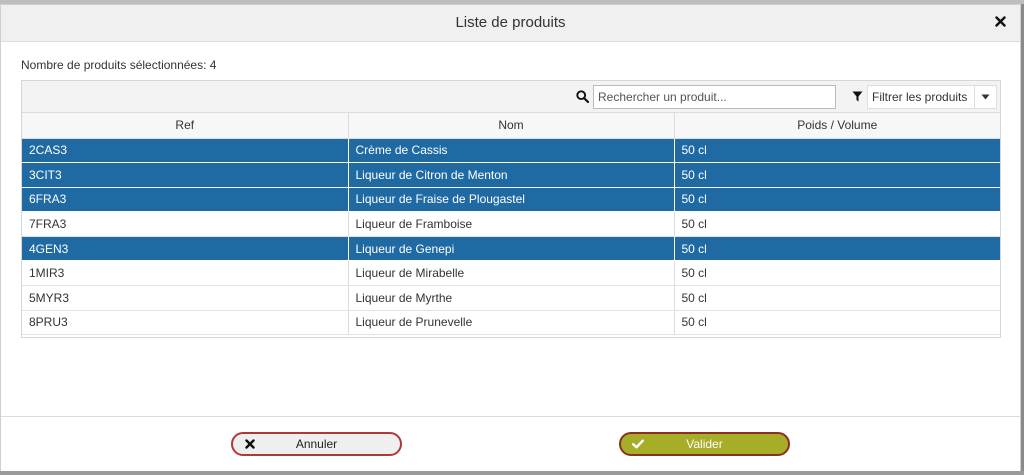 The width and height of the screenshot is (1024, 475). Describe the element at coordinates (185, 224) in the screenshot. I see `cell-ref: 7FRA3` at that location.